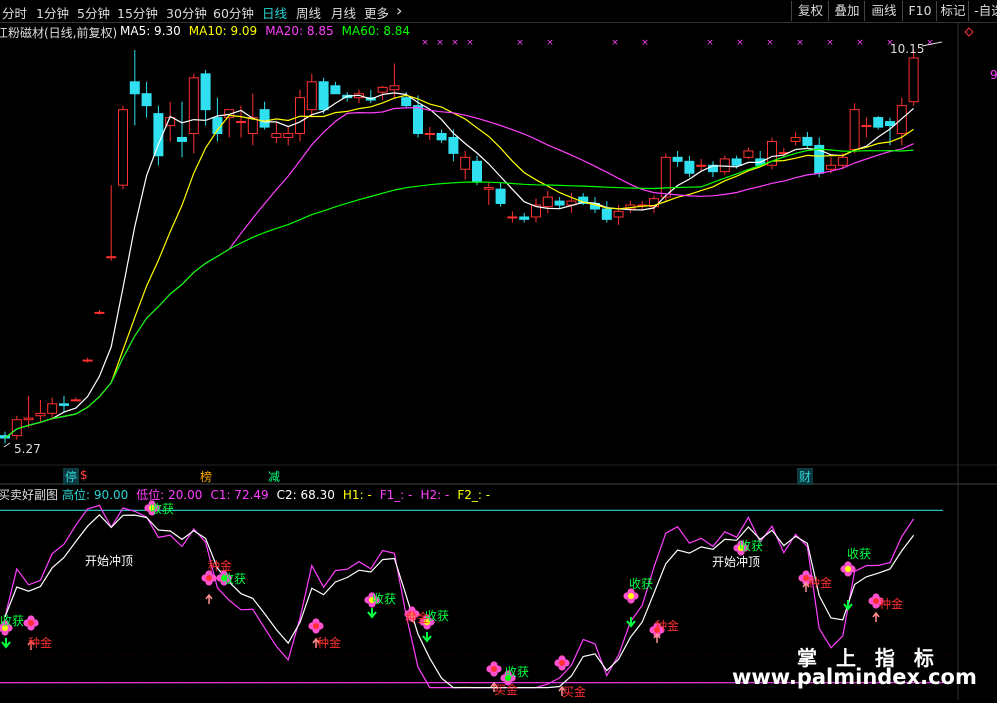 Image resolution: width=997 pixels, height=703 pixels. Describe the element at coordinates (506, 690) in the screenshot. I see `annotation-buy_gold-18: 买金` at that location.